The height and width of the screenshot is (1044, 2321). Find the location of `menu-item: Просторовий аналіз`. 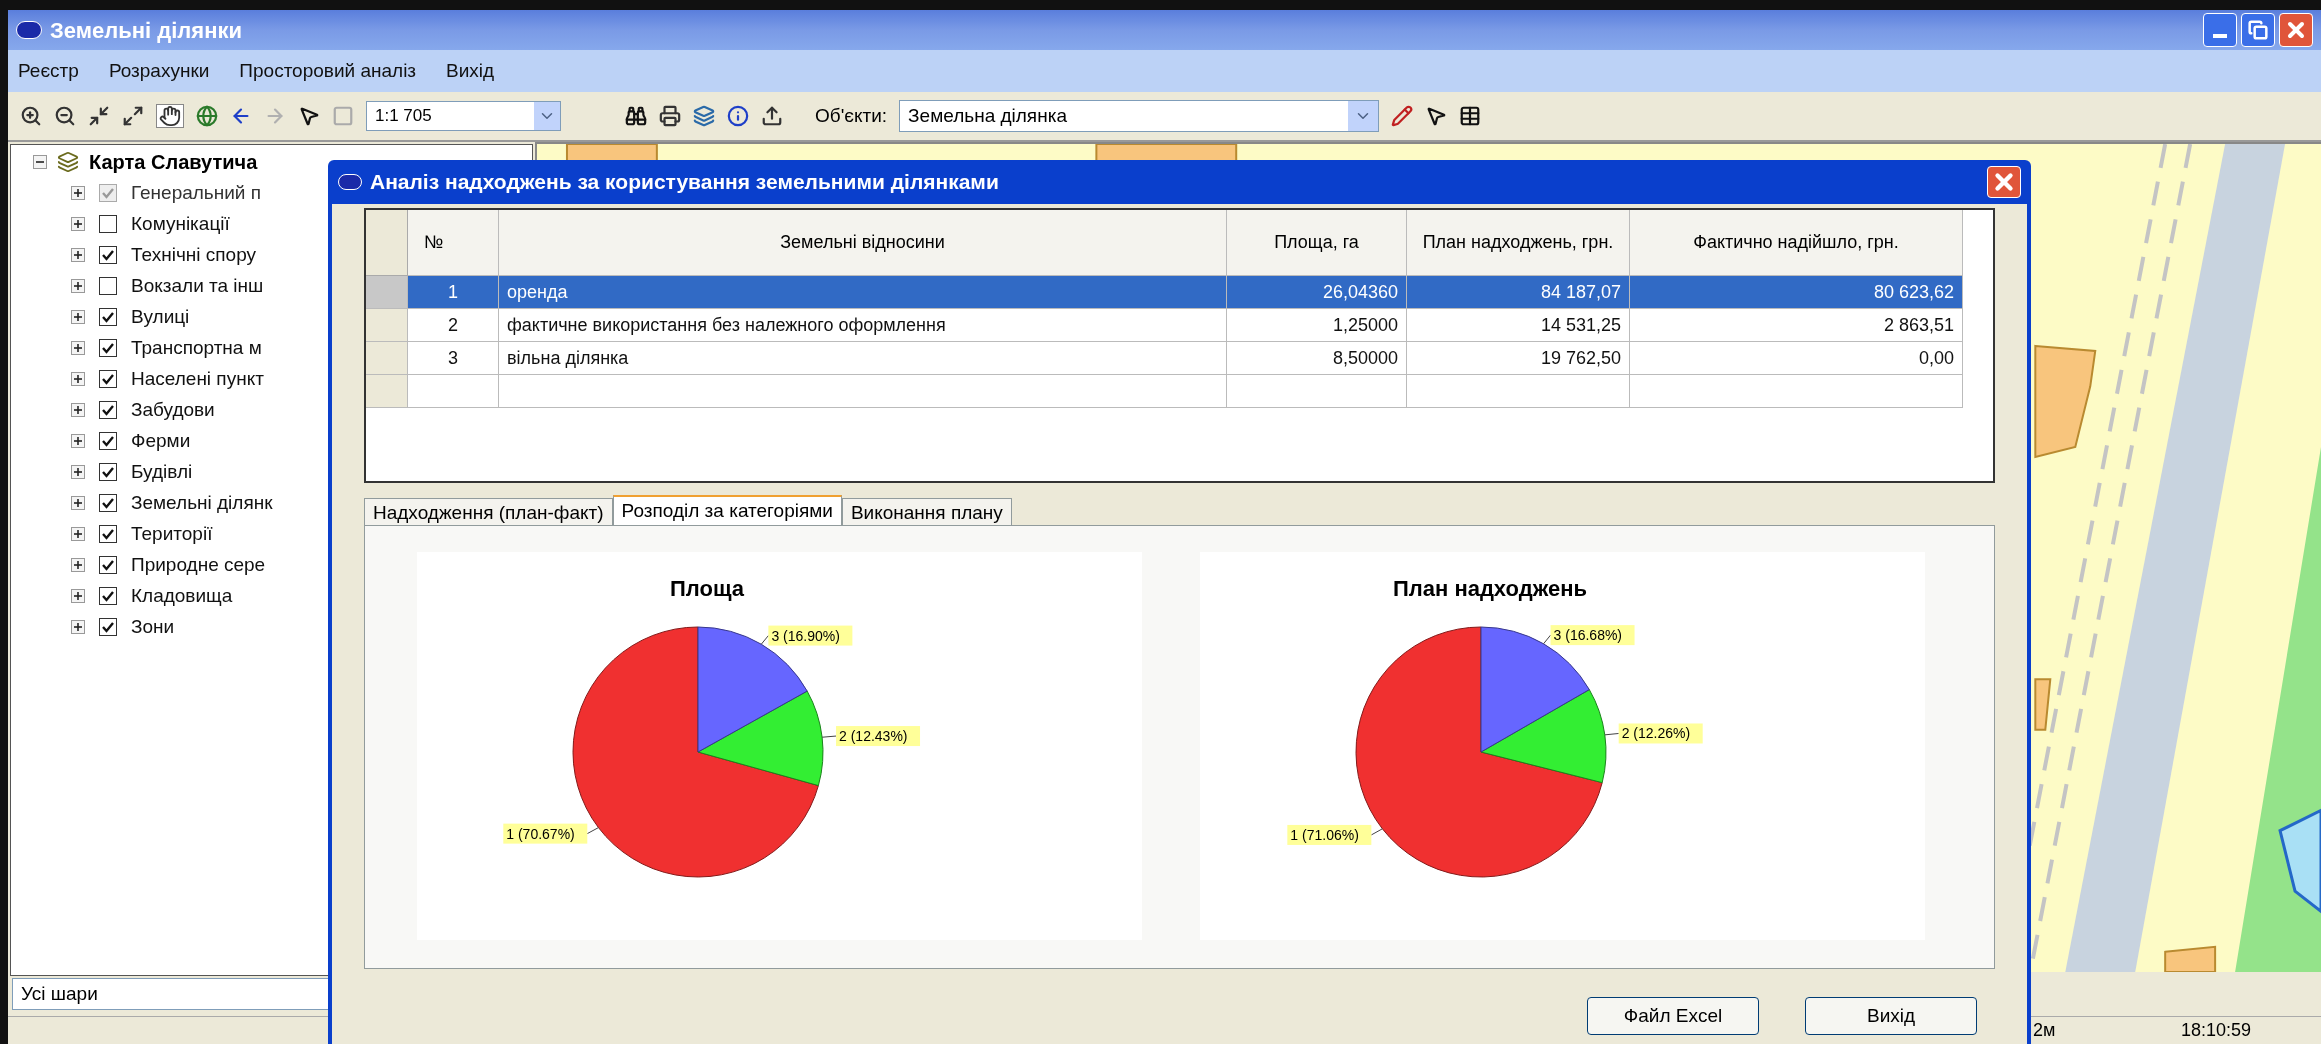

menu-item: Просторовий аналіз is located at coordinates (328, 71).